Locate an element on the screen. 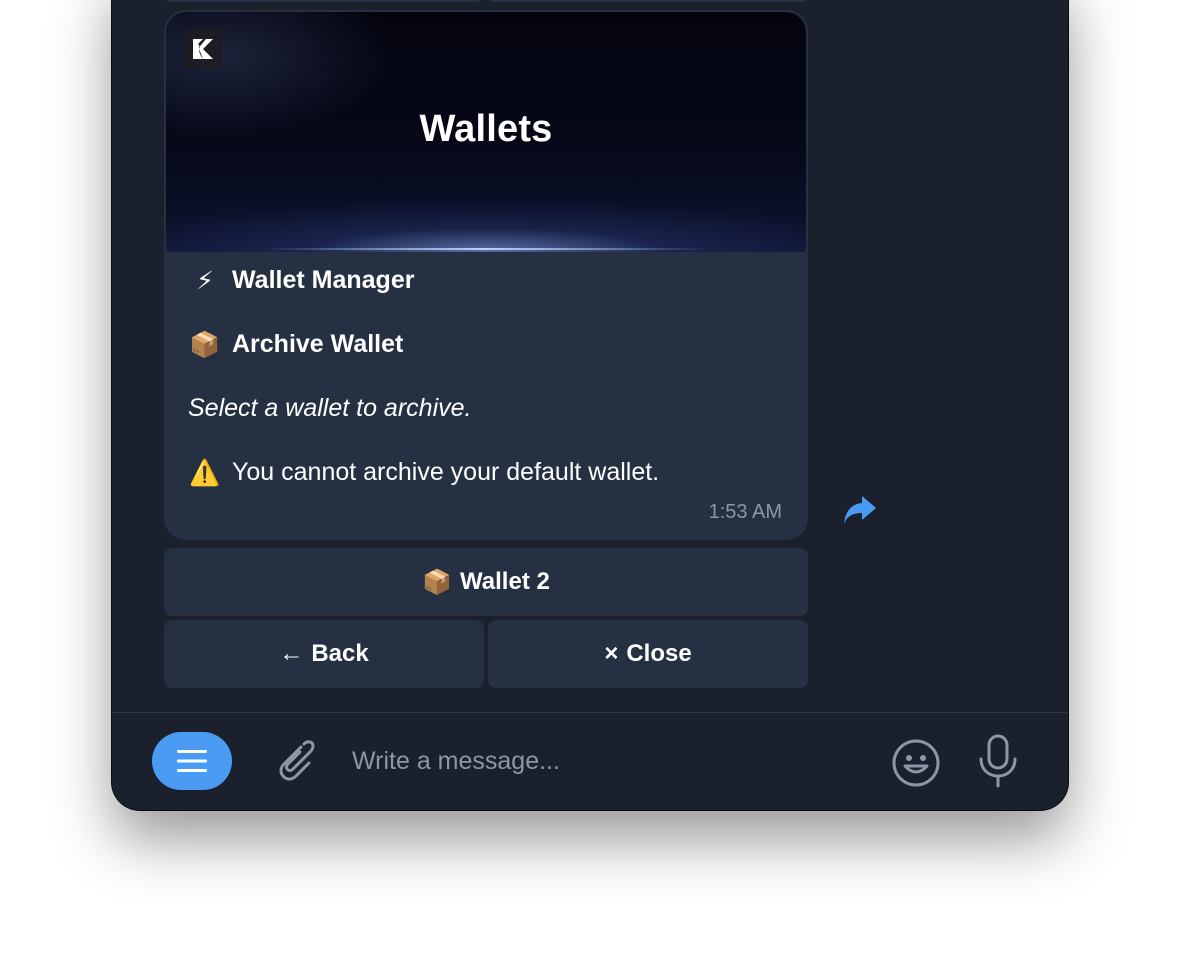 The image size is (1180, 960). wallet-2-button: 📦 Wallet 2 is located at coordinates (486, 582).